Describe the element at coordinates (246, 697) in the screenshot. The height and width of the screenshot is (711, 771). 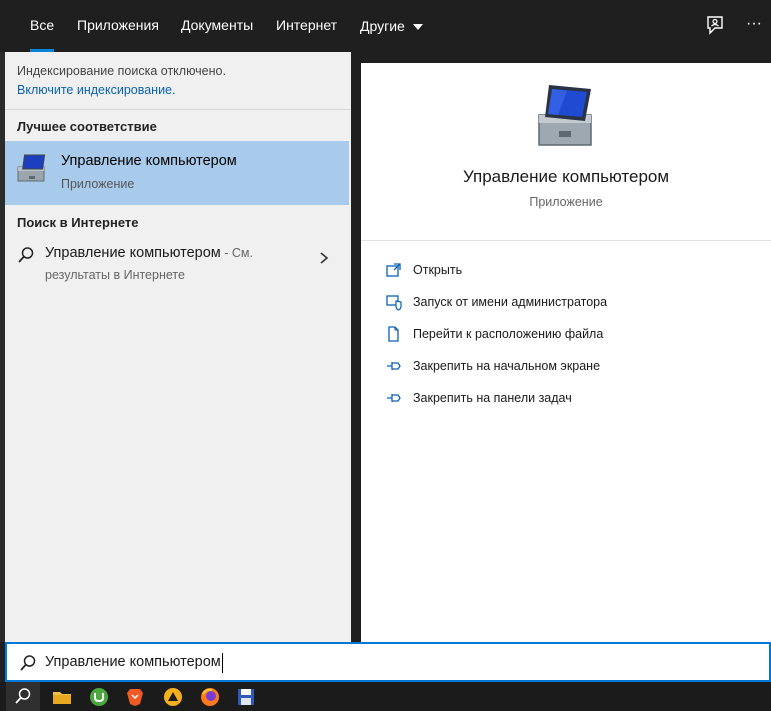
I see `save-icon` at that location.